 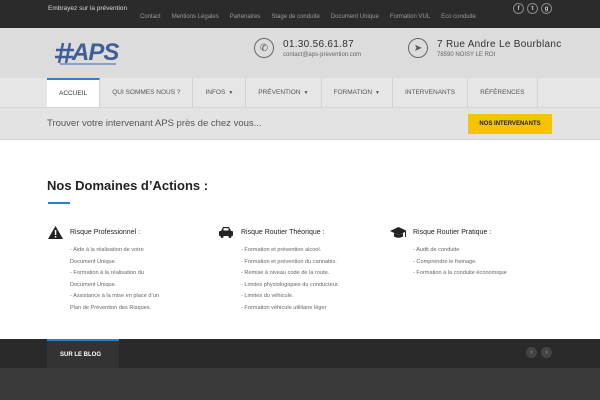 I want to click on top-link-document-unique: Document Unique, so click(x=355, y=17).